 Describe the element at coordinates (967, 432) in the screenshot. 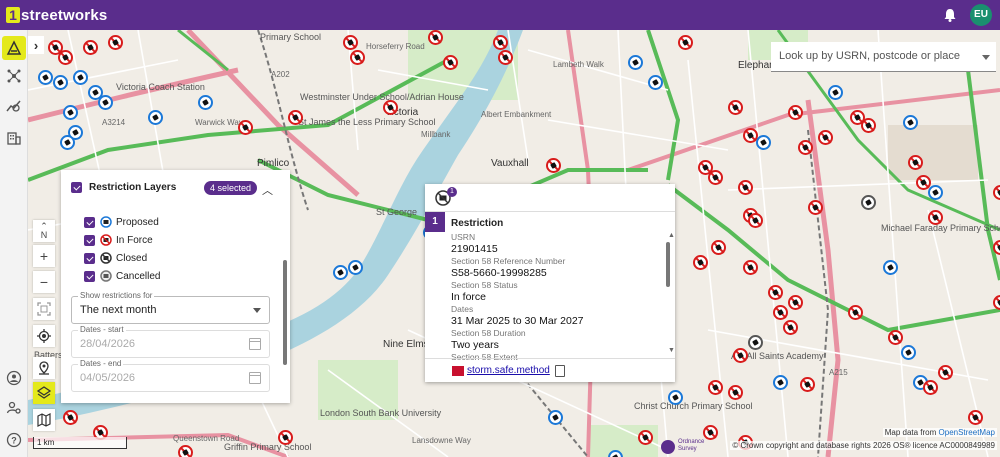

I see `openstreetmap-link: OpenStreetMap` at that location.